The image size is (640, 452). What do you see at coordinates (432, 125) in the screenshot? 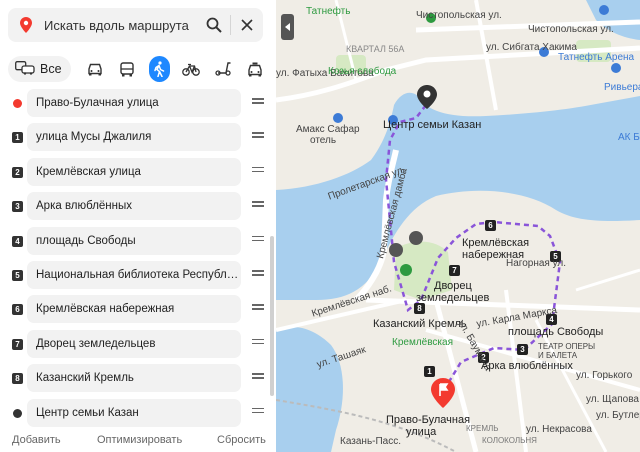
I see `map-label: Центр семьи Казан` at bounding box center [432, 125].